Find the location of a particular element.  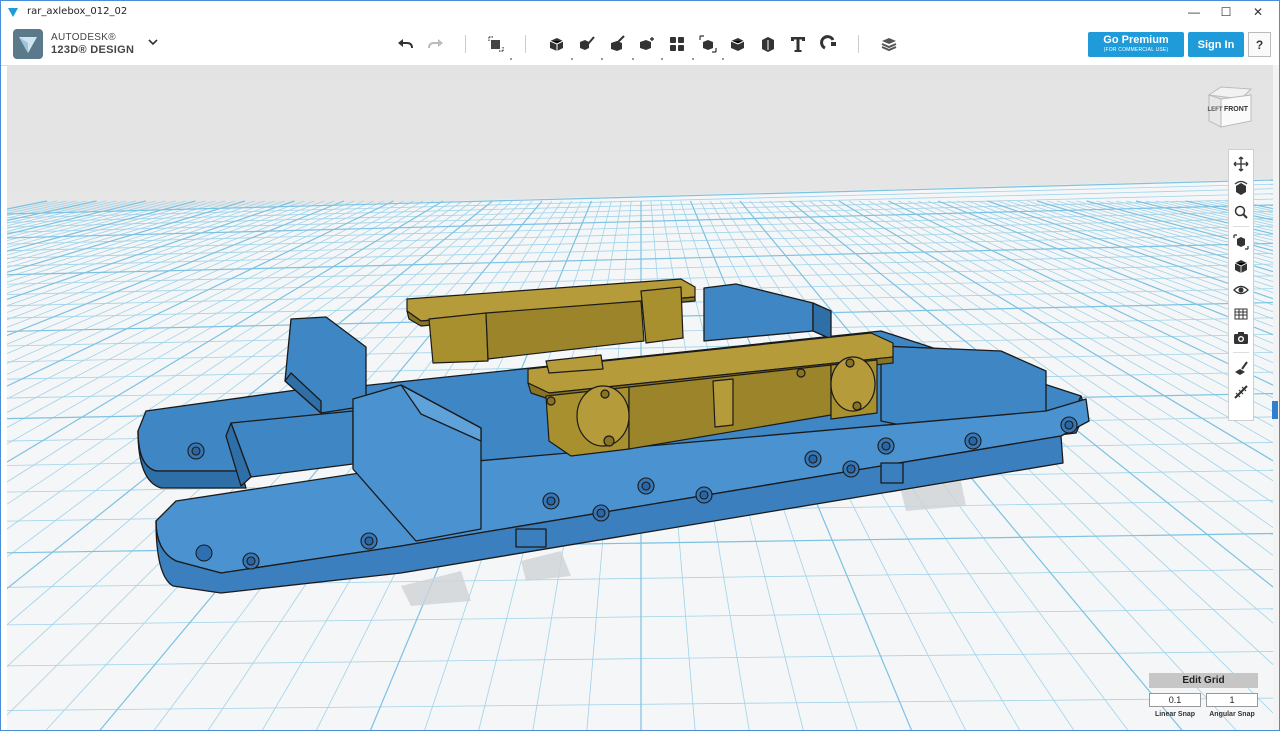

ruler-icon is located at coordinates (1241, 392).